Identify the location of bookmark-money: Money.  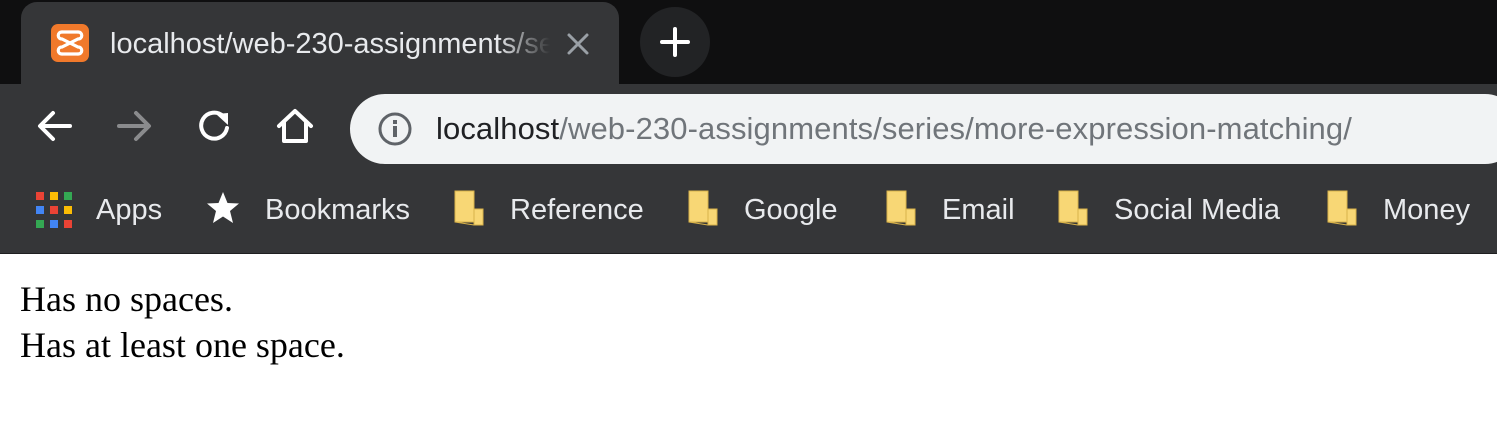
(1397, 210).